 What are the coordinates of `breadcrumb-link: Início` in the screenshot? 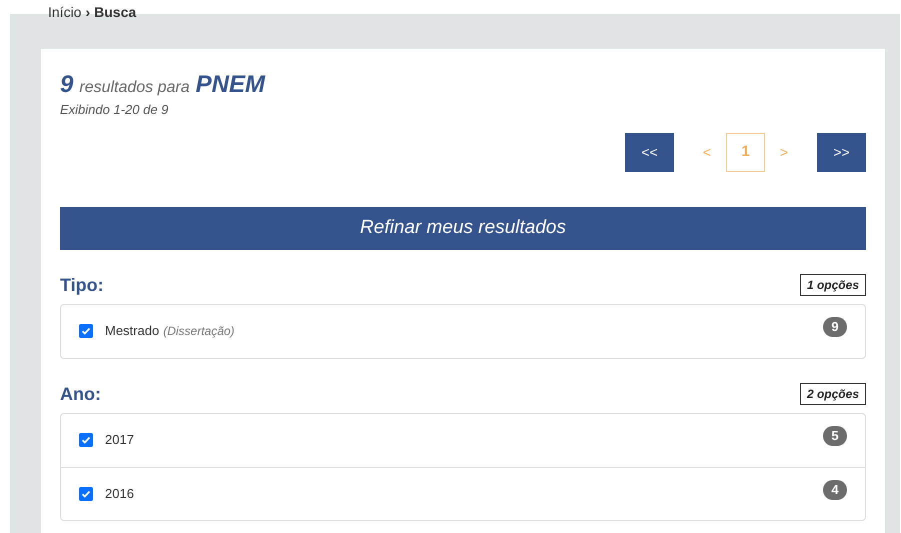 It's located at (65, 12).